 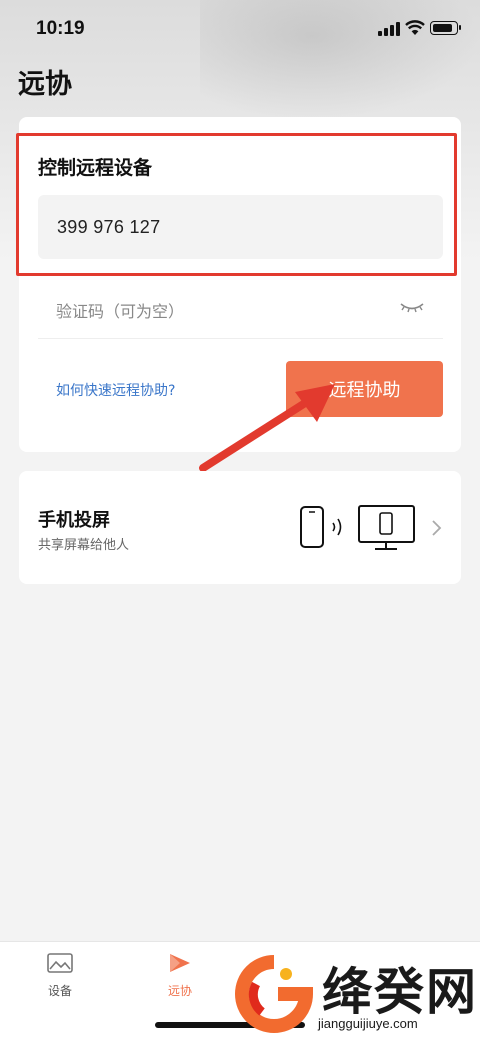 I want to click on help-link: 如何快速远程协助?, so click(x=115, y=390).